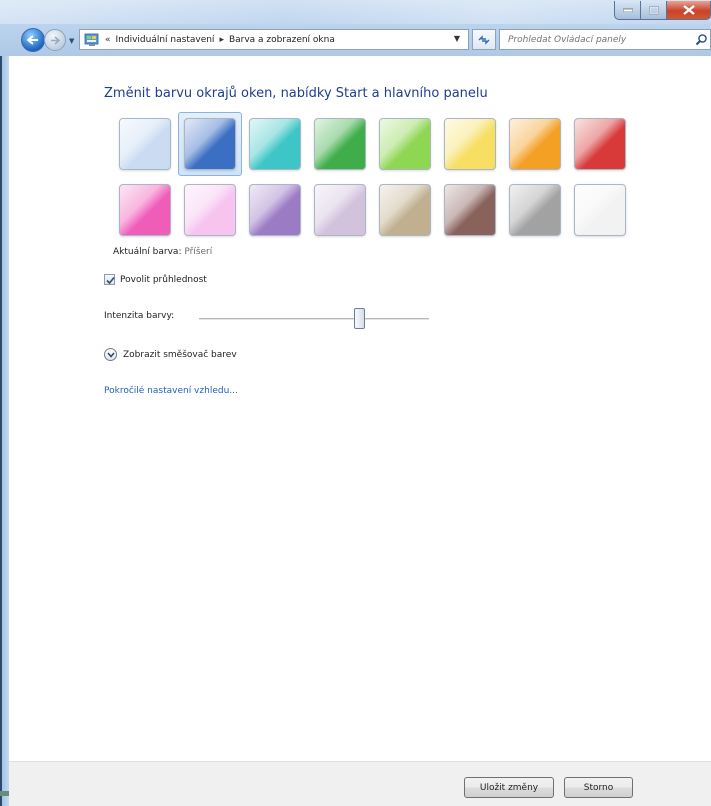 This screenshot has height=806, width=711. Describe the element at coordinates (535, 210) in the screenshot. I see `color-swatch-slate` at that location.